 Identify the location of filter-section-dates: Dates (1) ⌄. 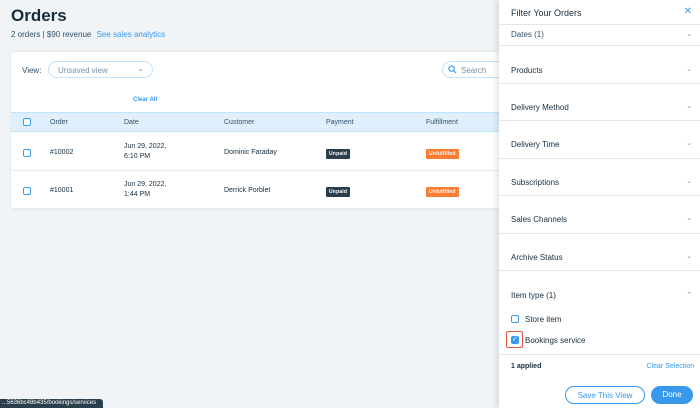
(599, 35).